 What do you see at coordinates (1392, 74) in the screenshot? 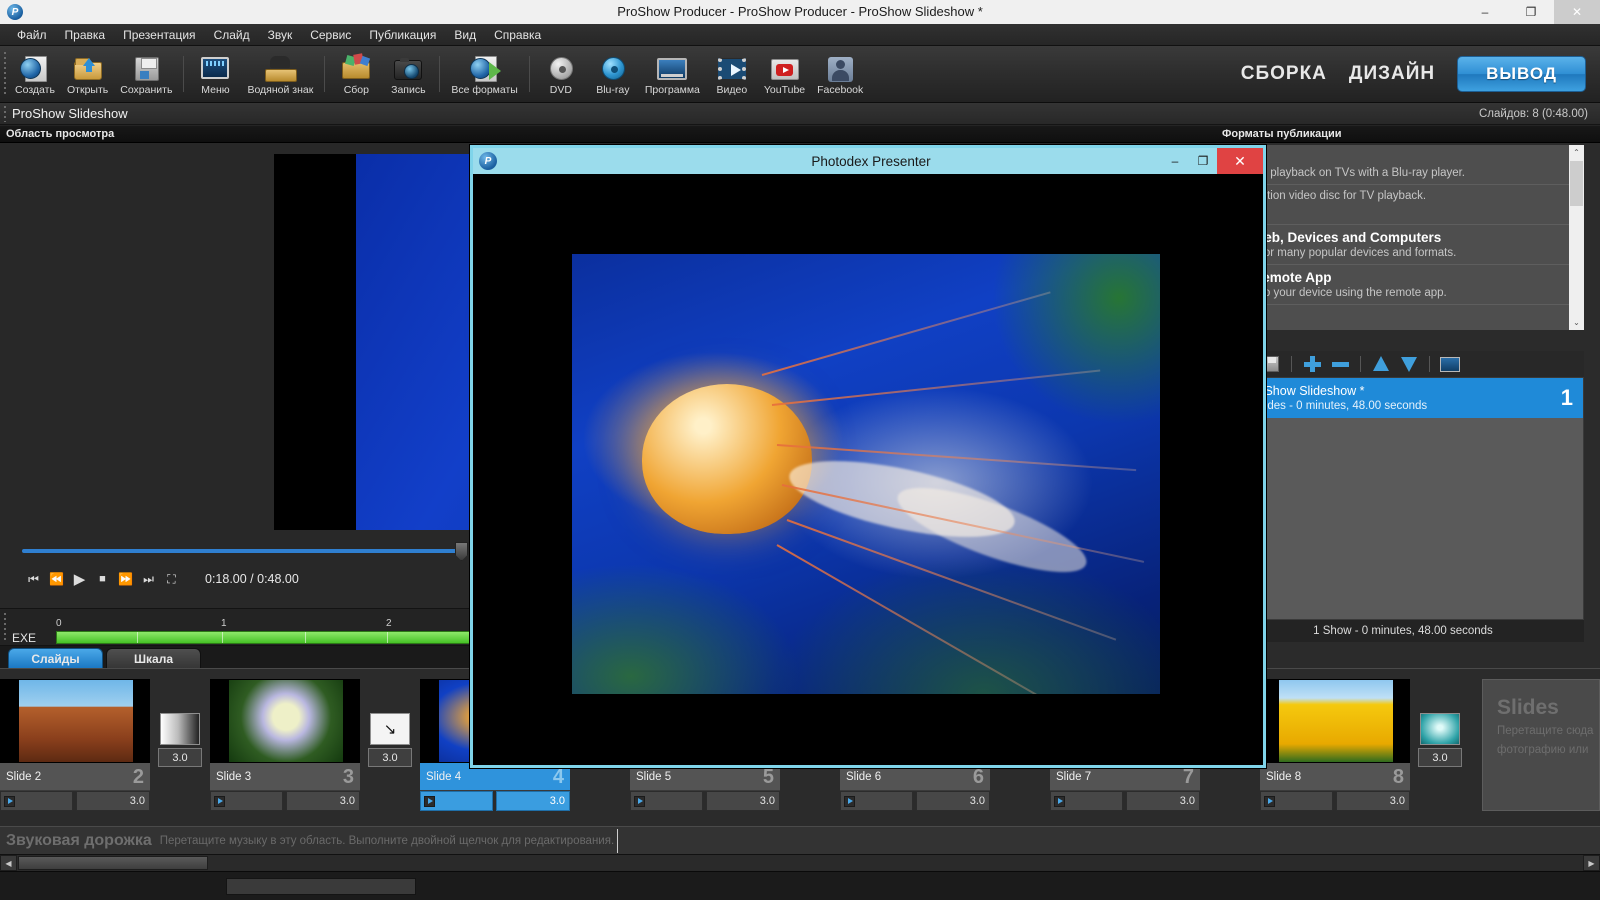
I see `step-design: ДИЗАЙН` at bounding box center [1392, 74].